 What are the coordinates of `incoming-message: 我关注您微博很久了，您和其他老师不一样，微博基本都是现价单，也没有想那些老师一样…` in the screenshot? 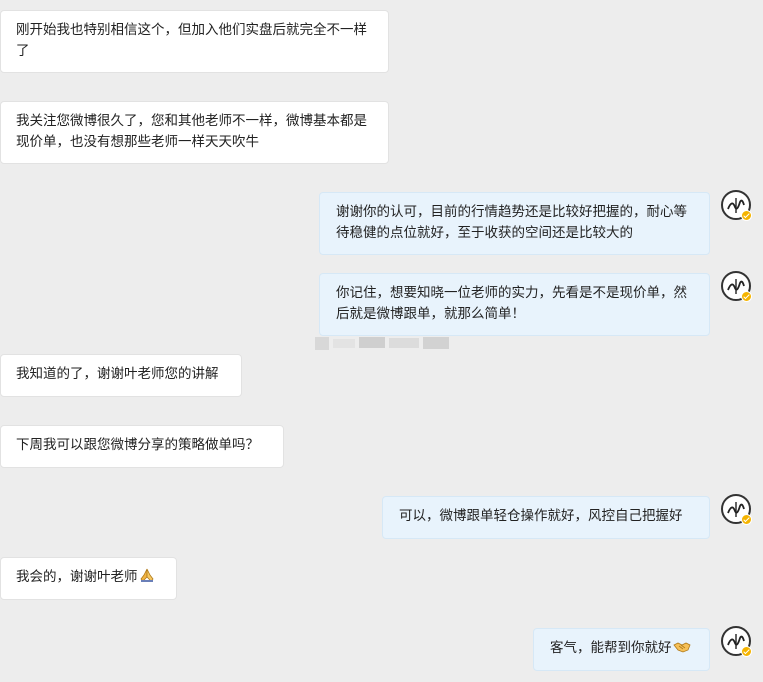 It's located at (194, 132).